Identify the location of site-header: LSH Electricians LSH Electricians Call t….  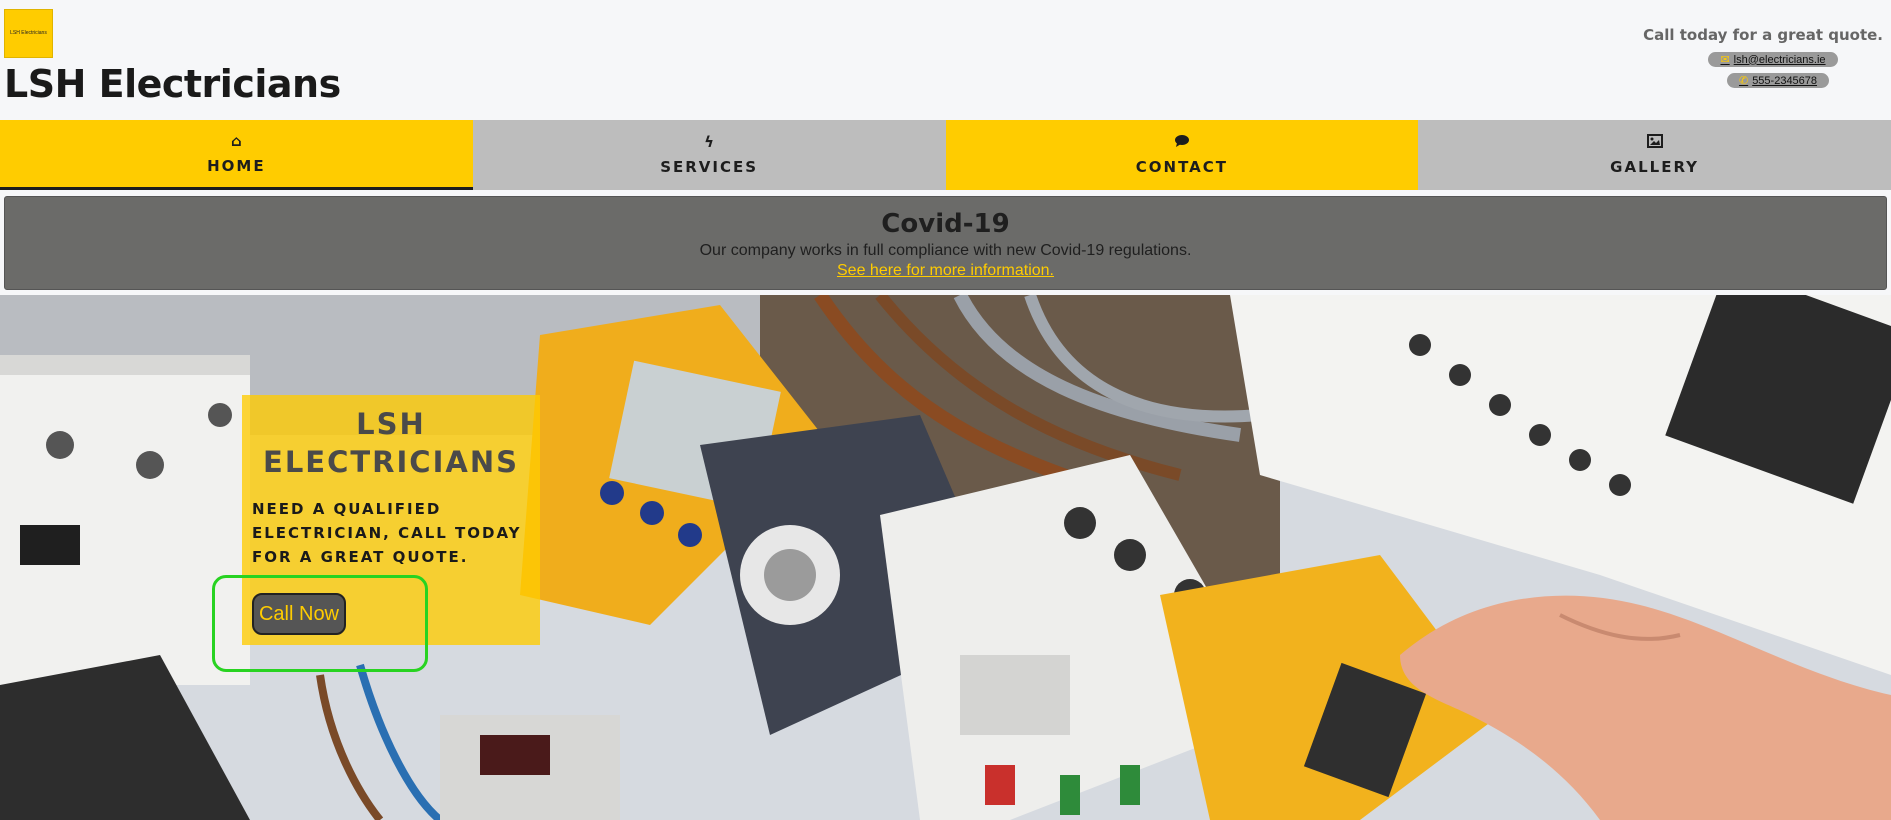
(945, 60).